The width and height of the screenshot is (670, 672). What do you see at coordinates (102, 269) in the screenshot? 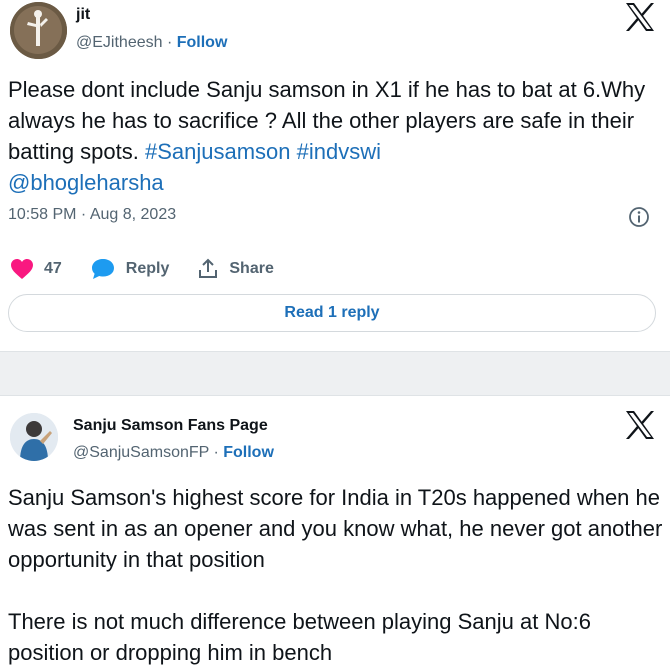
I see `reply-bubble-icon` at bounding box center [102, 269].